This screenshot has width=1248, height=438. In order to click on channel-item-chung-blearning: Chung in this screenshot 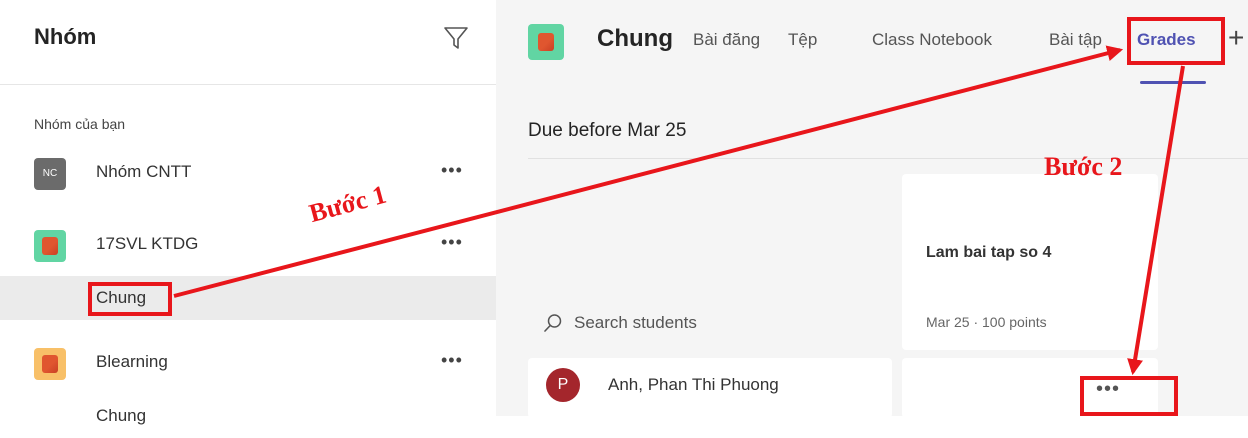, I will do `click(248, 416)`.